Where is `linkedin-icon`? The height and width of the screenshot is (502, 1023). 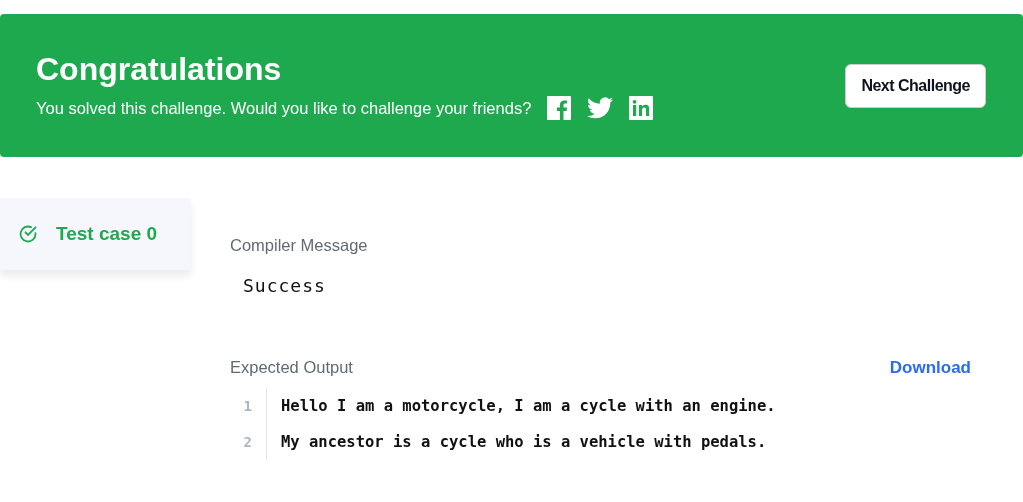 linkedin-icon is located at coordinates (641, 108).